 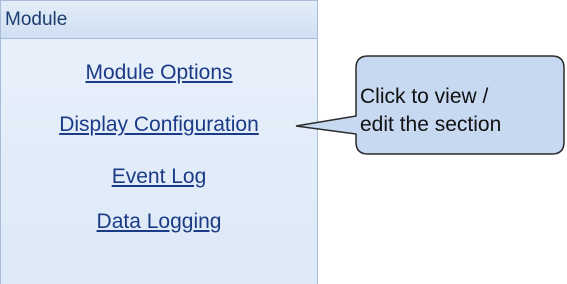 I want to click on panel-header: Module, so click(x=159, y=20).